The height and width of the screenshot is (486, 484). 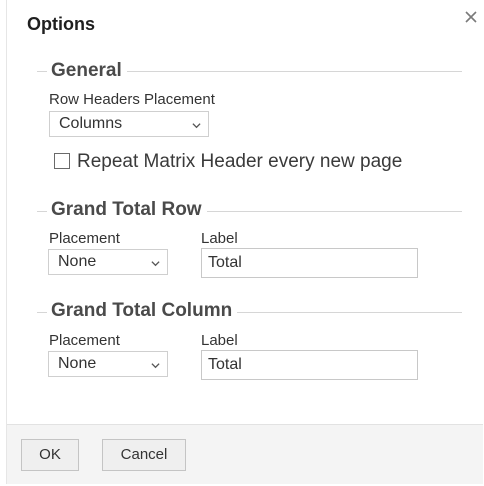 I want to click on row-headers-placement-label: Row Headers Placement, so click(x=132, y=99).